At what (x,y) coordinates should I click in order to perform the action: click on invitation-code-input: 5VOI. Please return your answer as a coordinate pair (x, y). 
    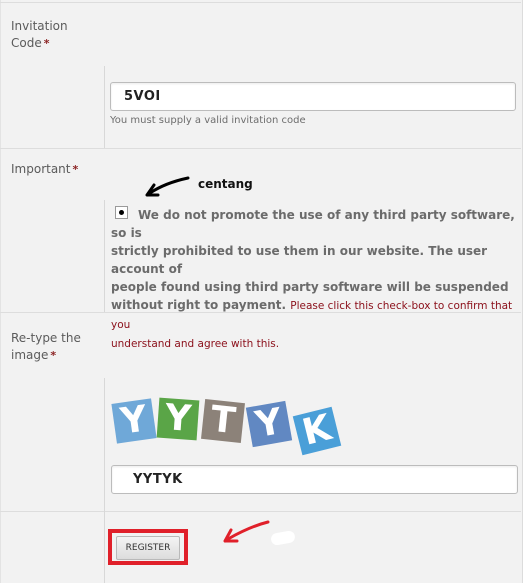
    Looking at the image, I should click on (313, 96).